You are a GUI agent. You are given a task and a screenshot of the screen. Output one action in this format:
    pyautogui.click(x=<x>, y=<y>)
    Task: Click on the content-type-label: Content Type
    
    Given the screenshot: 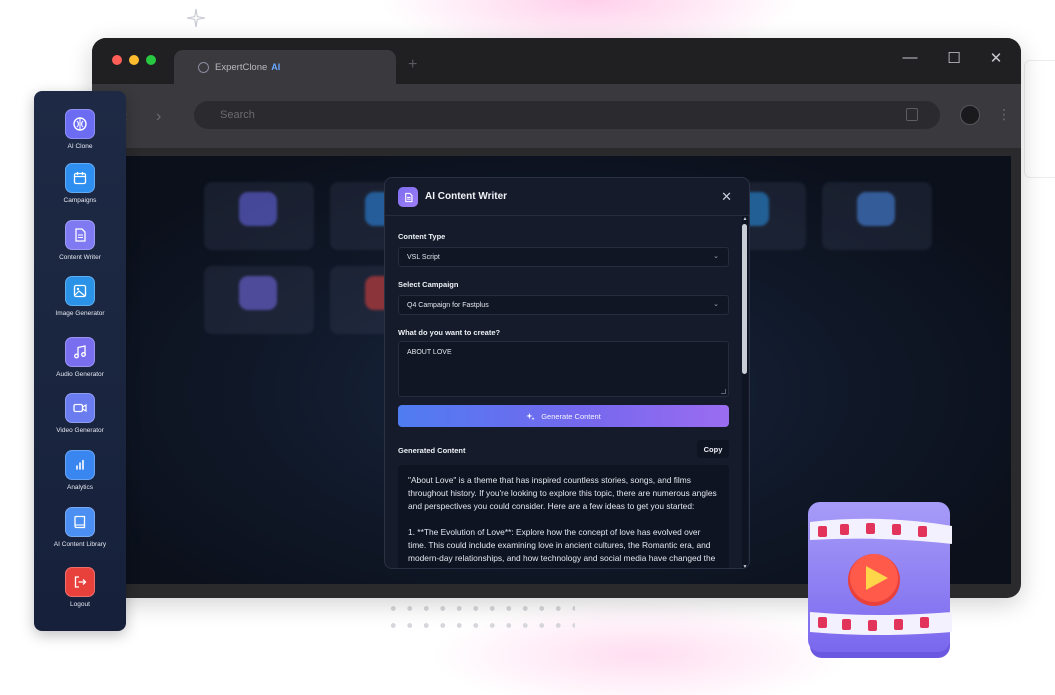 What is the action you would take?
    pyautogui.click(x=422, y=236)
    